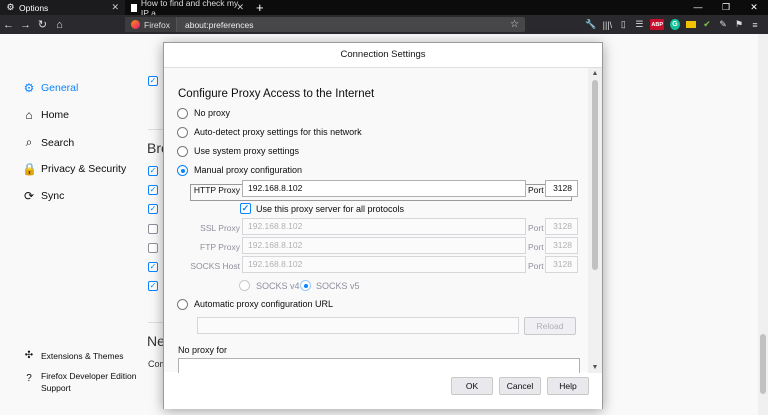 Image resolution: width=768 pixels, height=415 pixels. Describe the element at coordinates (74, 169) in the screenshot. I see `sidebar-item-privacy: 🔒 Privacy & Security` at that location.